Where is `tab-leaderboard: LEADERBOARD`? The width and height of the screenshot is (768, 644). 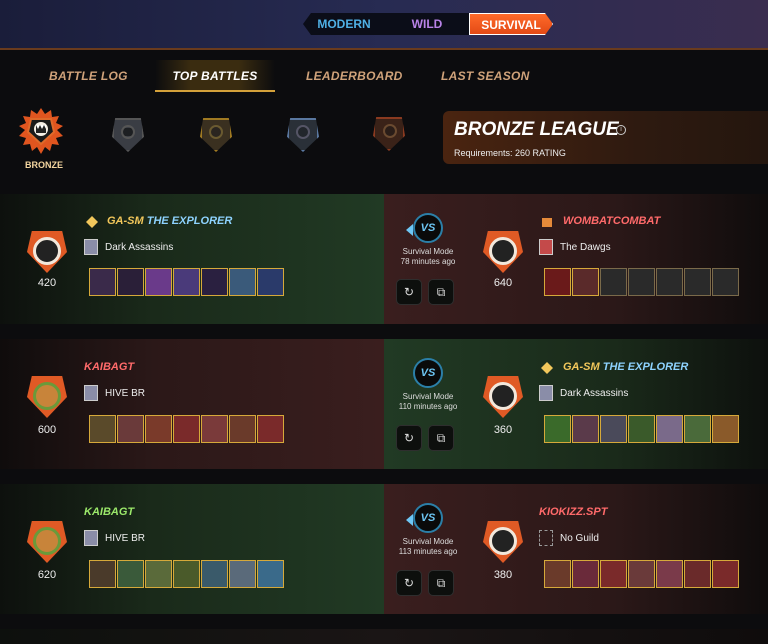 tab-leaderboard: LEADERBOARD is located at coordinates (354, 76).